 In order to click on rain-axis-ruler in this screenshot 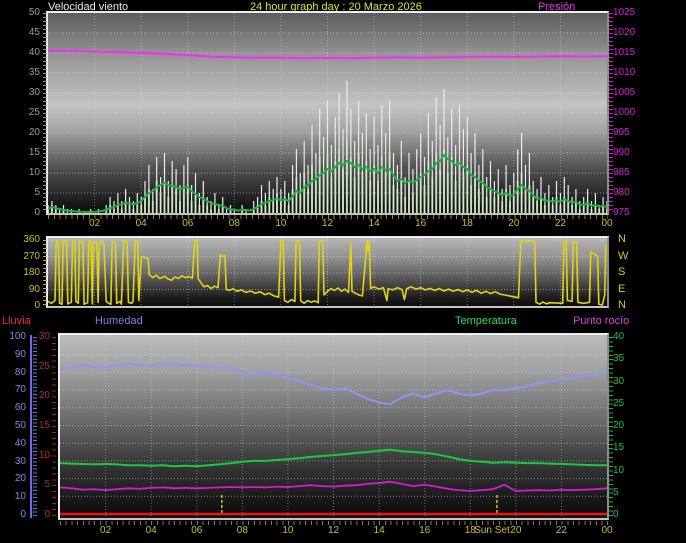, I will do `click(54, 426)`.